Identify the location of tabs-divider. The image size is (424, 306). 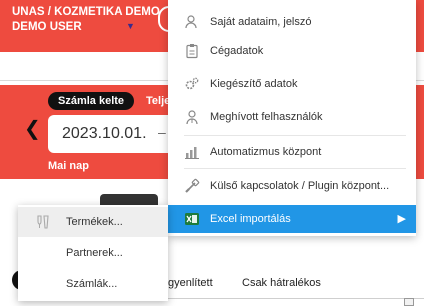
(292, 298).